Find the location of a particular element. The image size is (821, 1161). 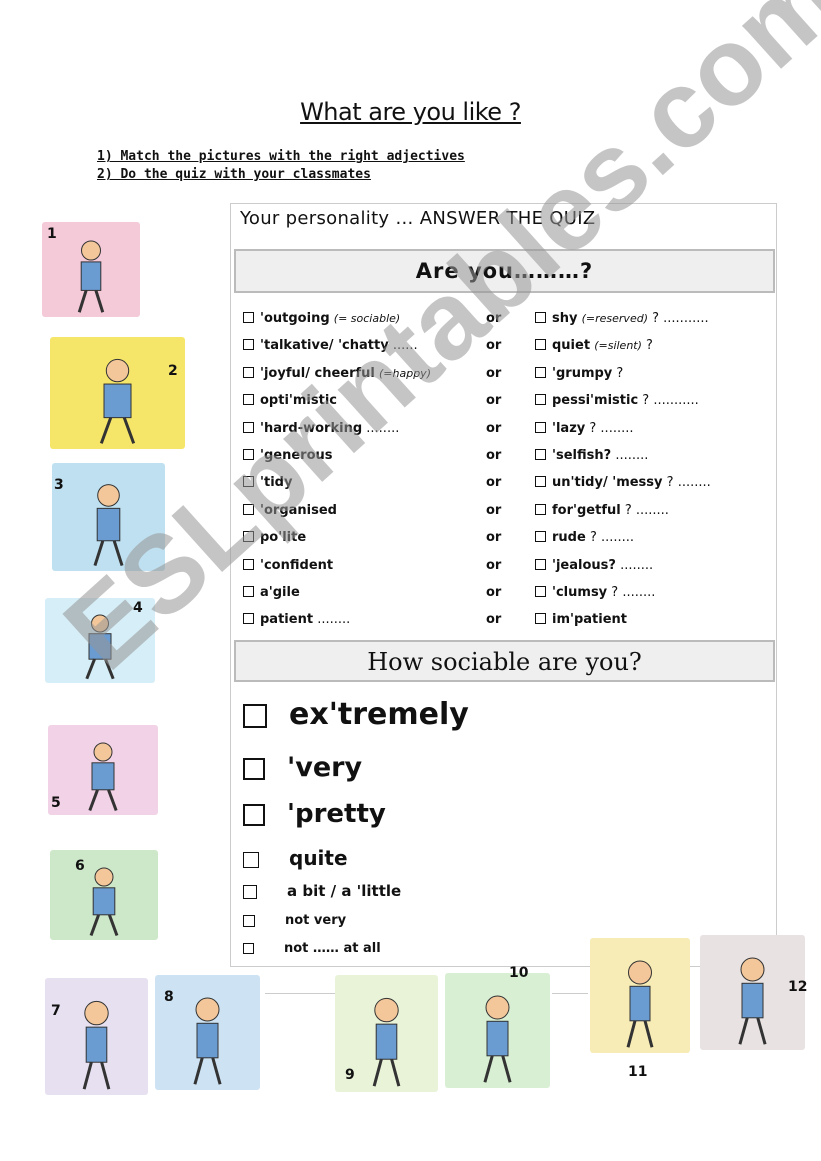

sociable-option: ex'tremely is located at coordinates (356, 714).